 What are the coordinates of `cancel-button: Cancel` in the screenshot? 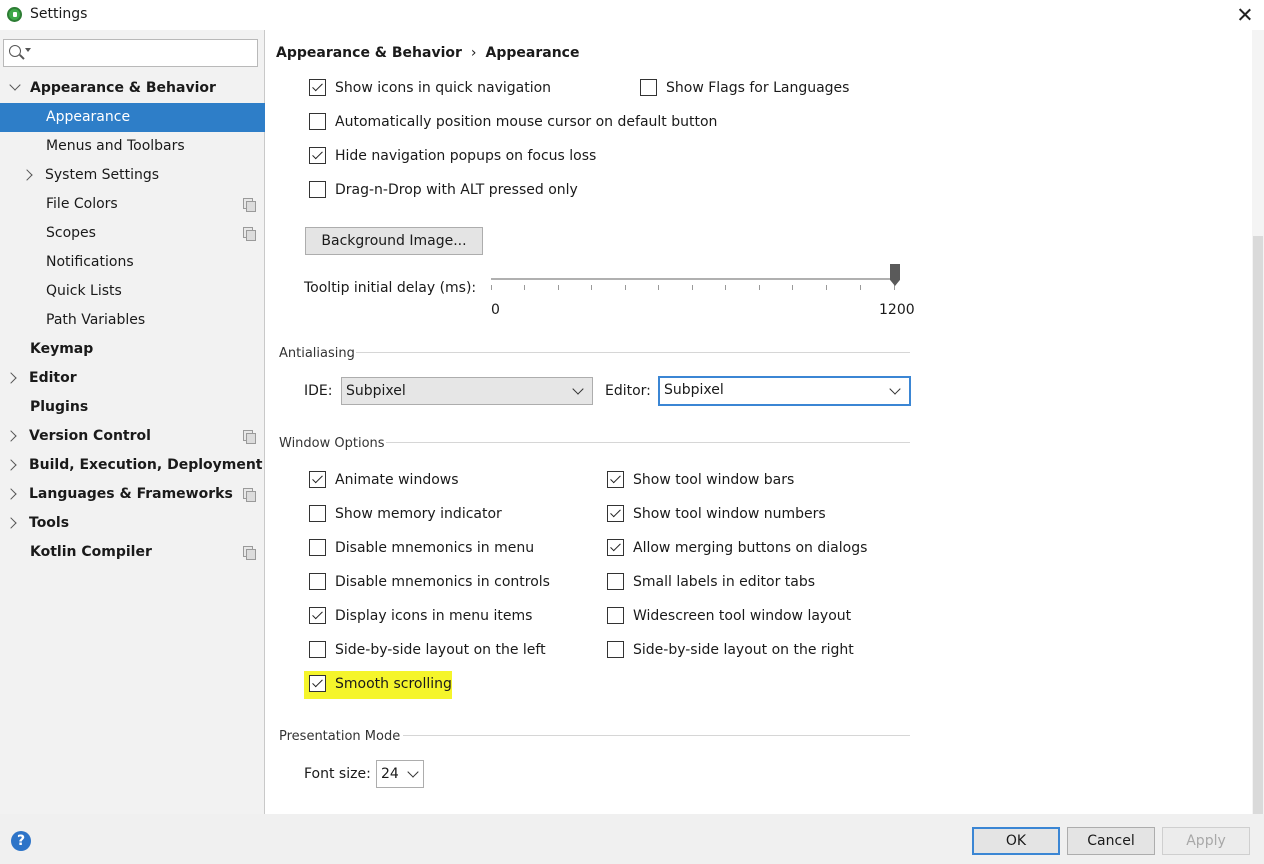 It's located at (1111, 841).